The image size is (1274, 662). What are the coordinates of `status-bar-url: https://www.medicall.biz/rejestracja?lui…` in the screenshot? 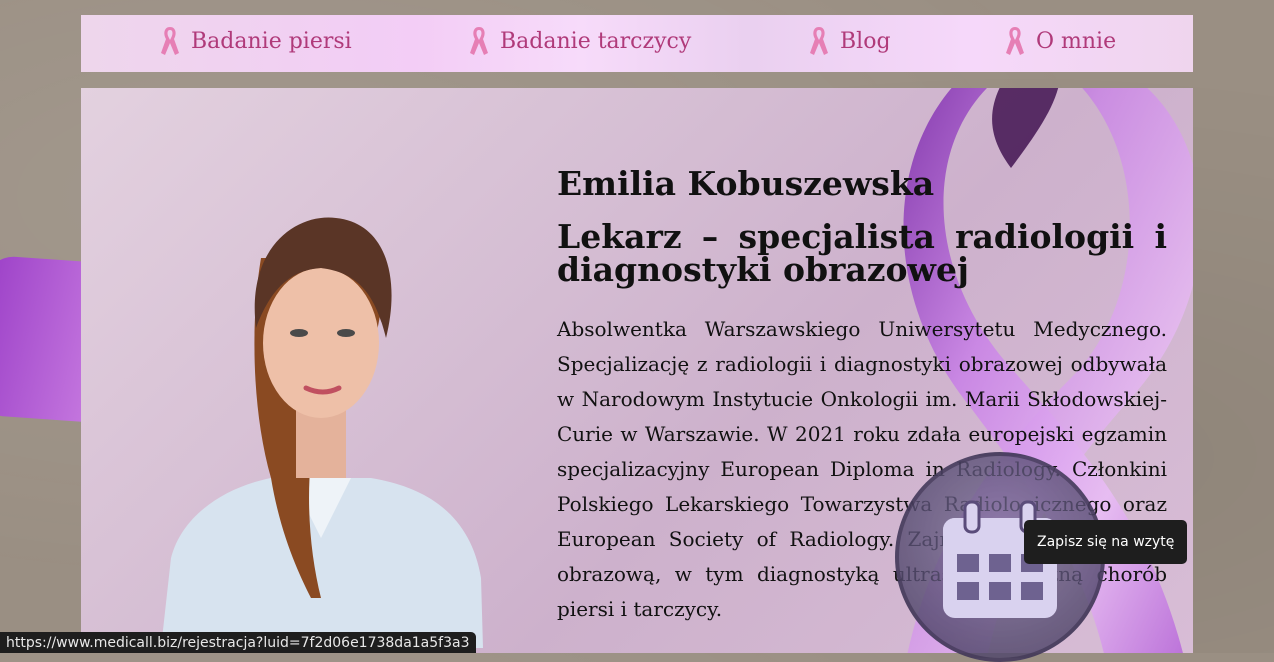 It's located at (238, 642).